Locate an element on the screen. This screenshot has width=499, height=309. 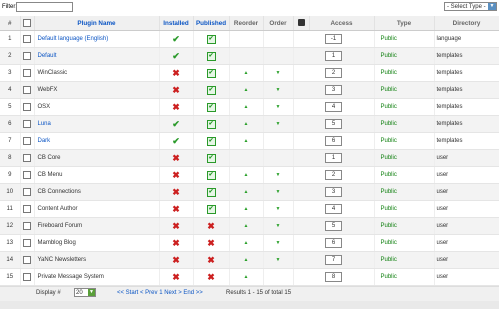
order-input: 8 is located at coordinates (333, 277).